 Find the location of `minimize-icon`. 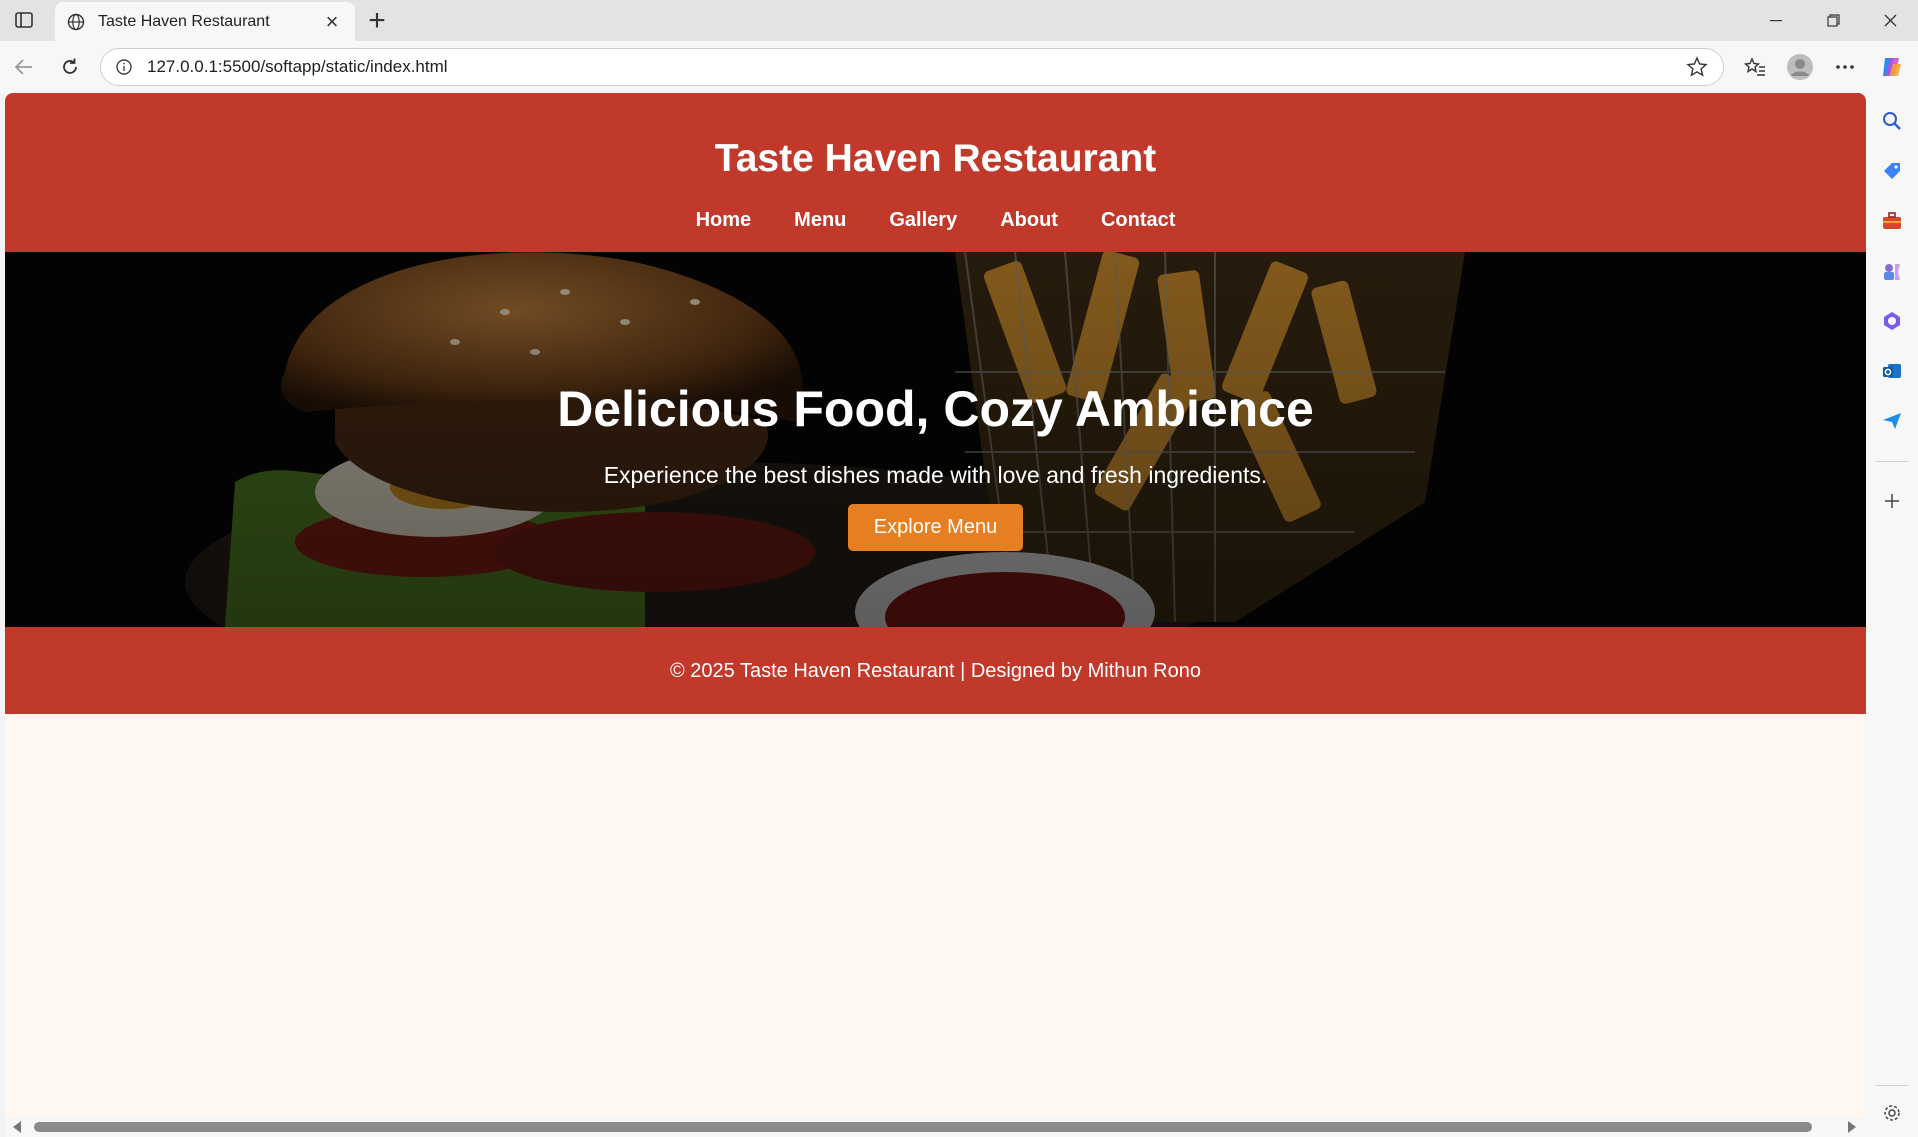

minimize-icon is located at coordinates (1776, 20).